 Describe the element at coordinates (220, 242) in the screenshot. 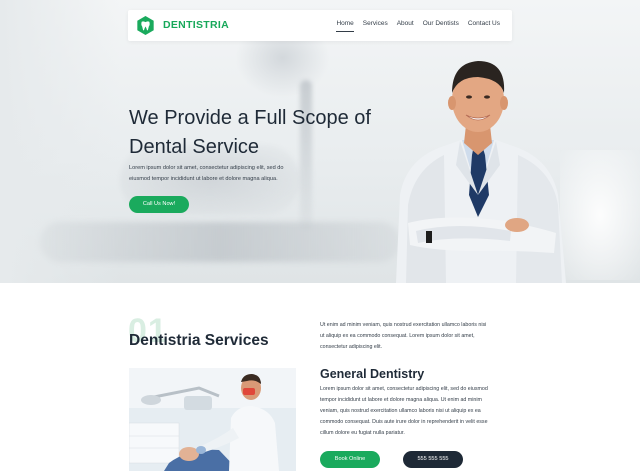

I see `background-dental-chair` at that location.